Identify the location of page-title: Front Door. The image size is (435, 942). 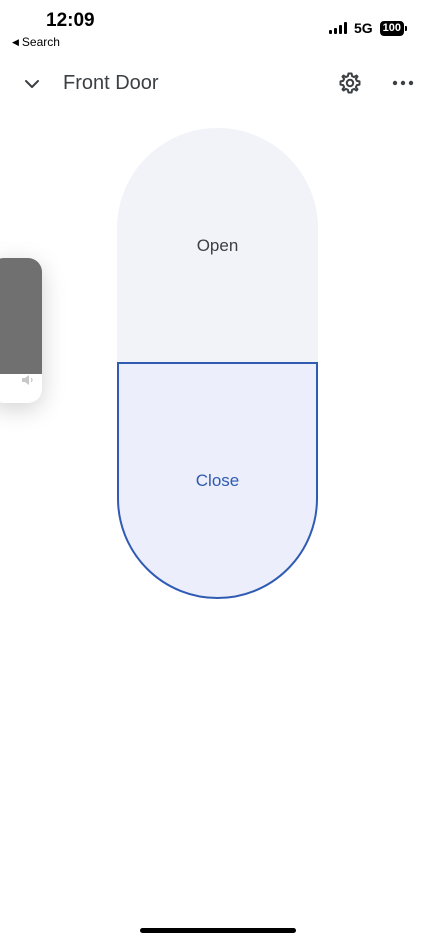
(111, 83).